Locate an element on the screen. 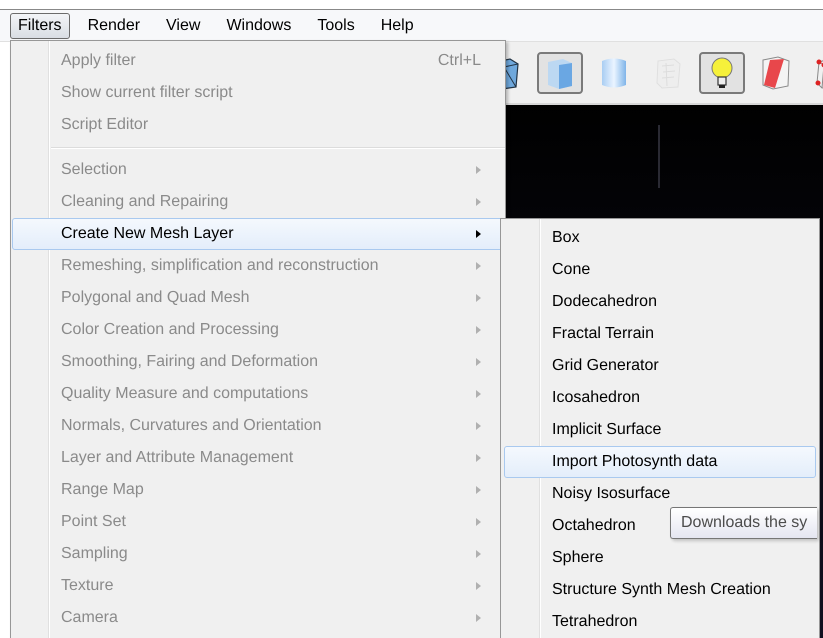 The width and height of the screenshot is (823, 638). submenu-item: Sphere is located at coordinates (660, 558).